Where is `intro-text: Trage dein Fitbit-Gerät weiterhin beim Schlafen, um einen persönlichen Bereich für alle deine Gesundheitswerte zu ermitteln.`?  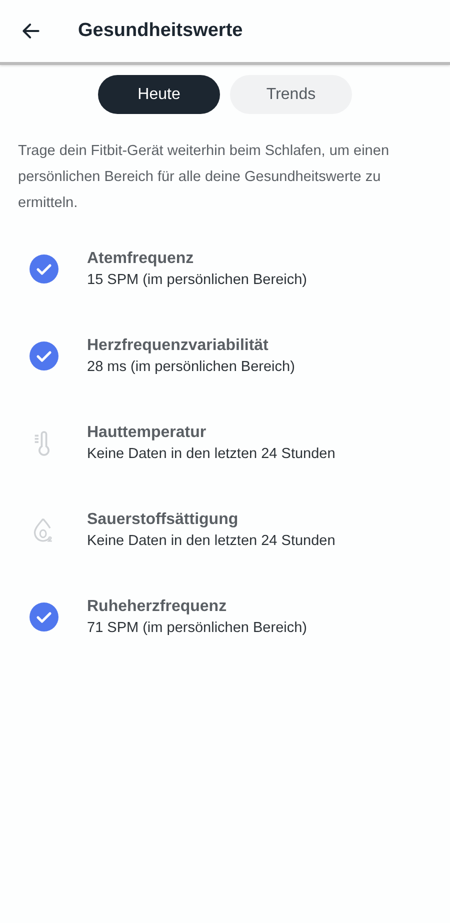
intro-text: Trage dein Fitbit-Gerät weiterhin beim Schlafen, um einen persönlichen Bereich für alle deine Gesundheitswerte zu ermitteln. is located at coordinates (204, 177).